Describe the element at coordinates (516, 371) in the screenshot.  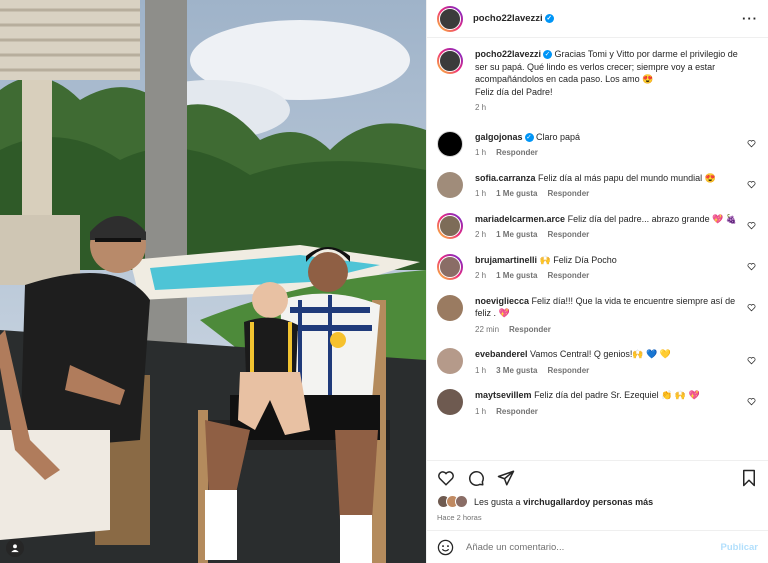
I see `comment-likes-count: 3 Me gusta` at that location.